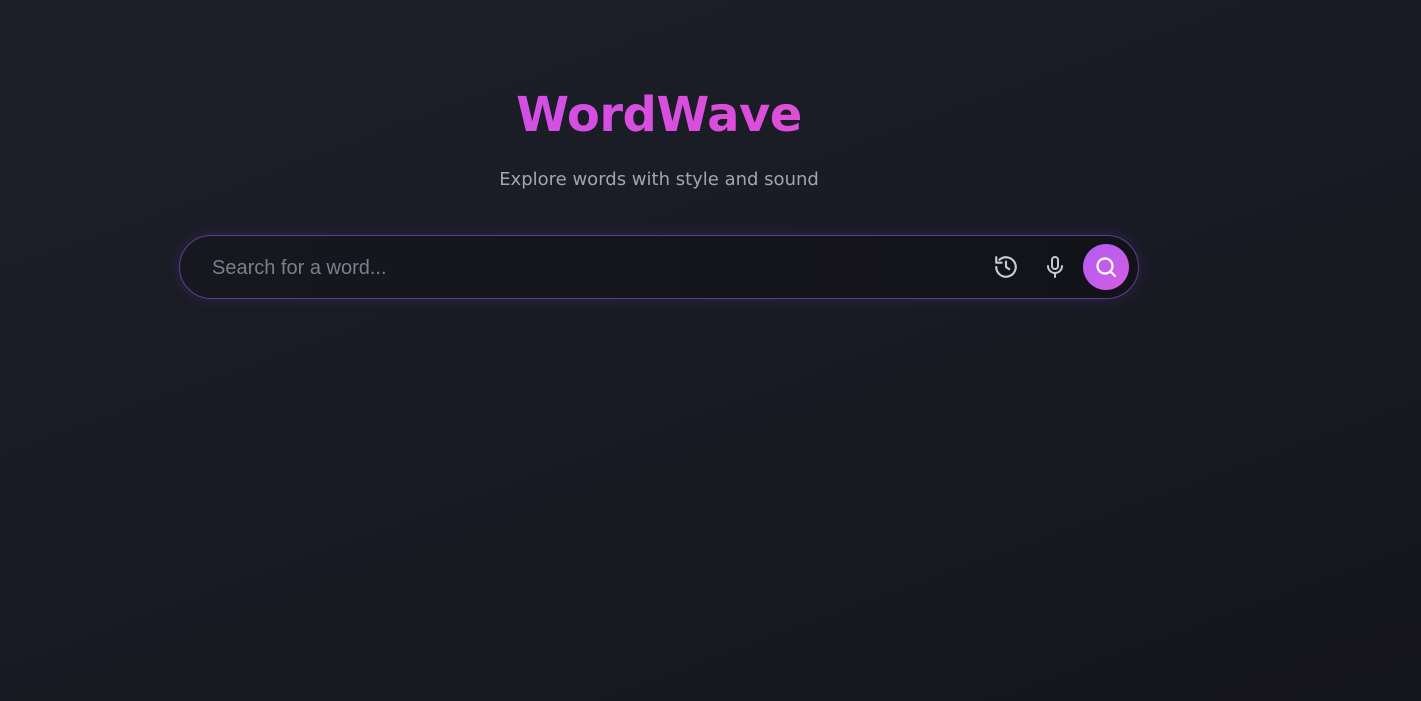  I want to click on search-input, so click(592, 268).